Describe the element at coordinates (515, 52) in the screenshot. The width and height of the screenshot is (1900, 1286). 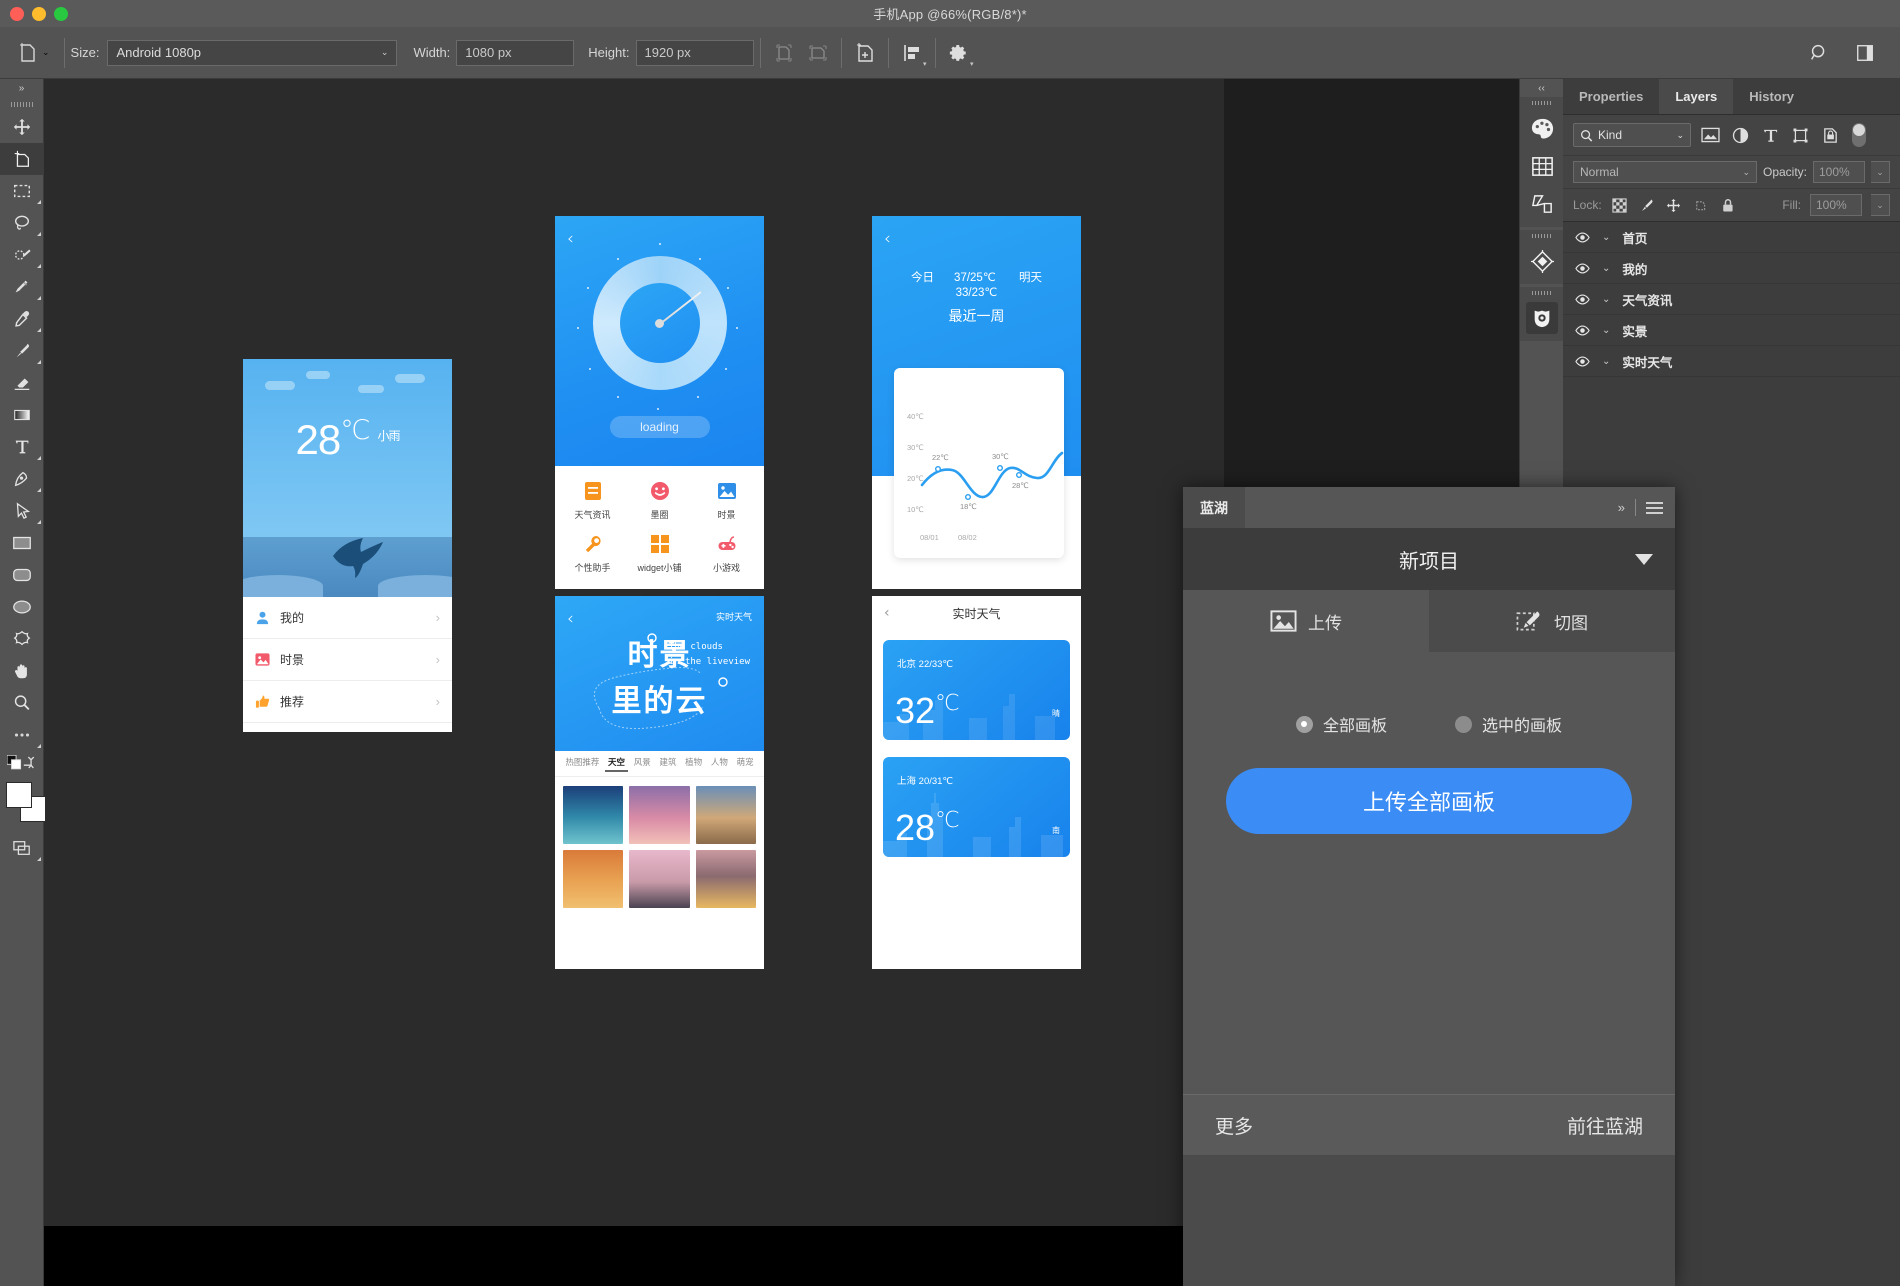
I see `width-input: 1080 px` at that location.